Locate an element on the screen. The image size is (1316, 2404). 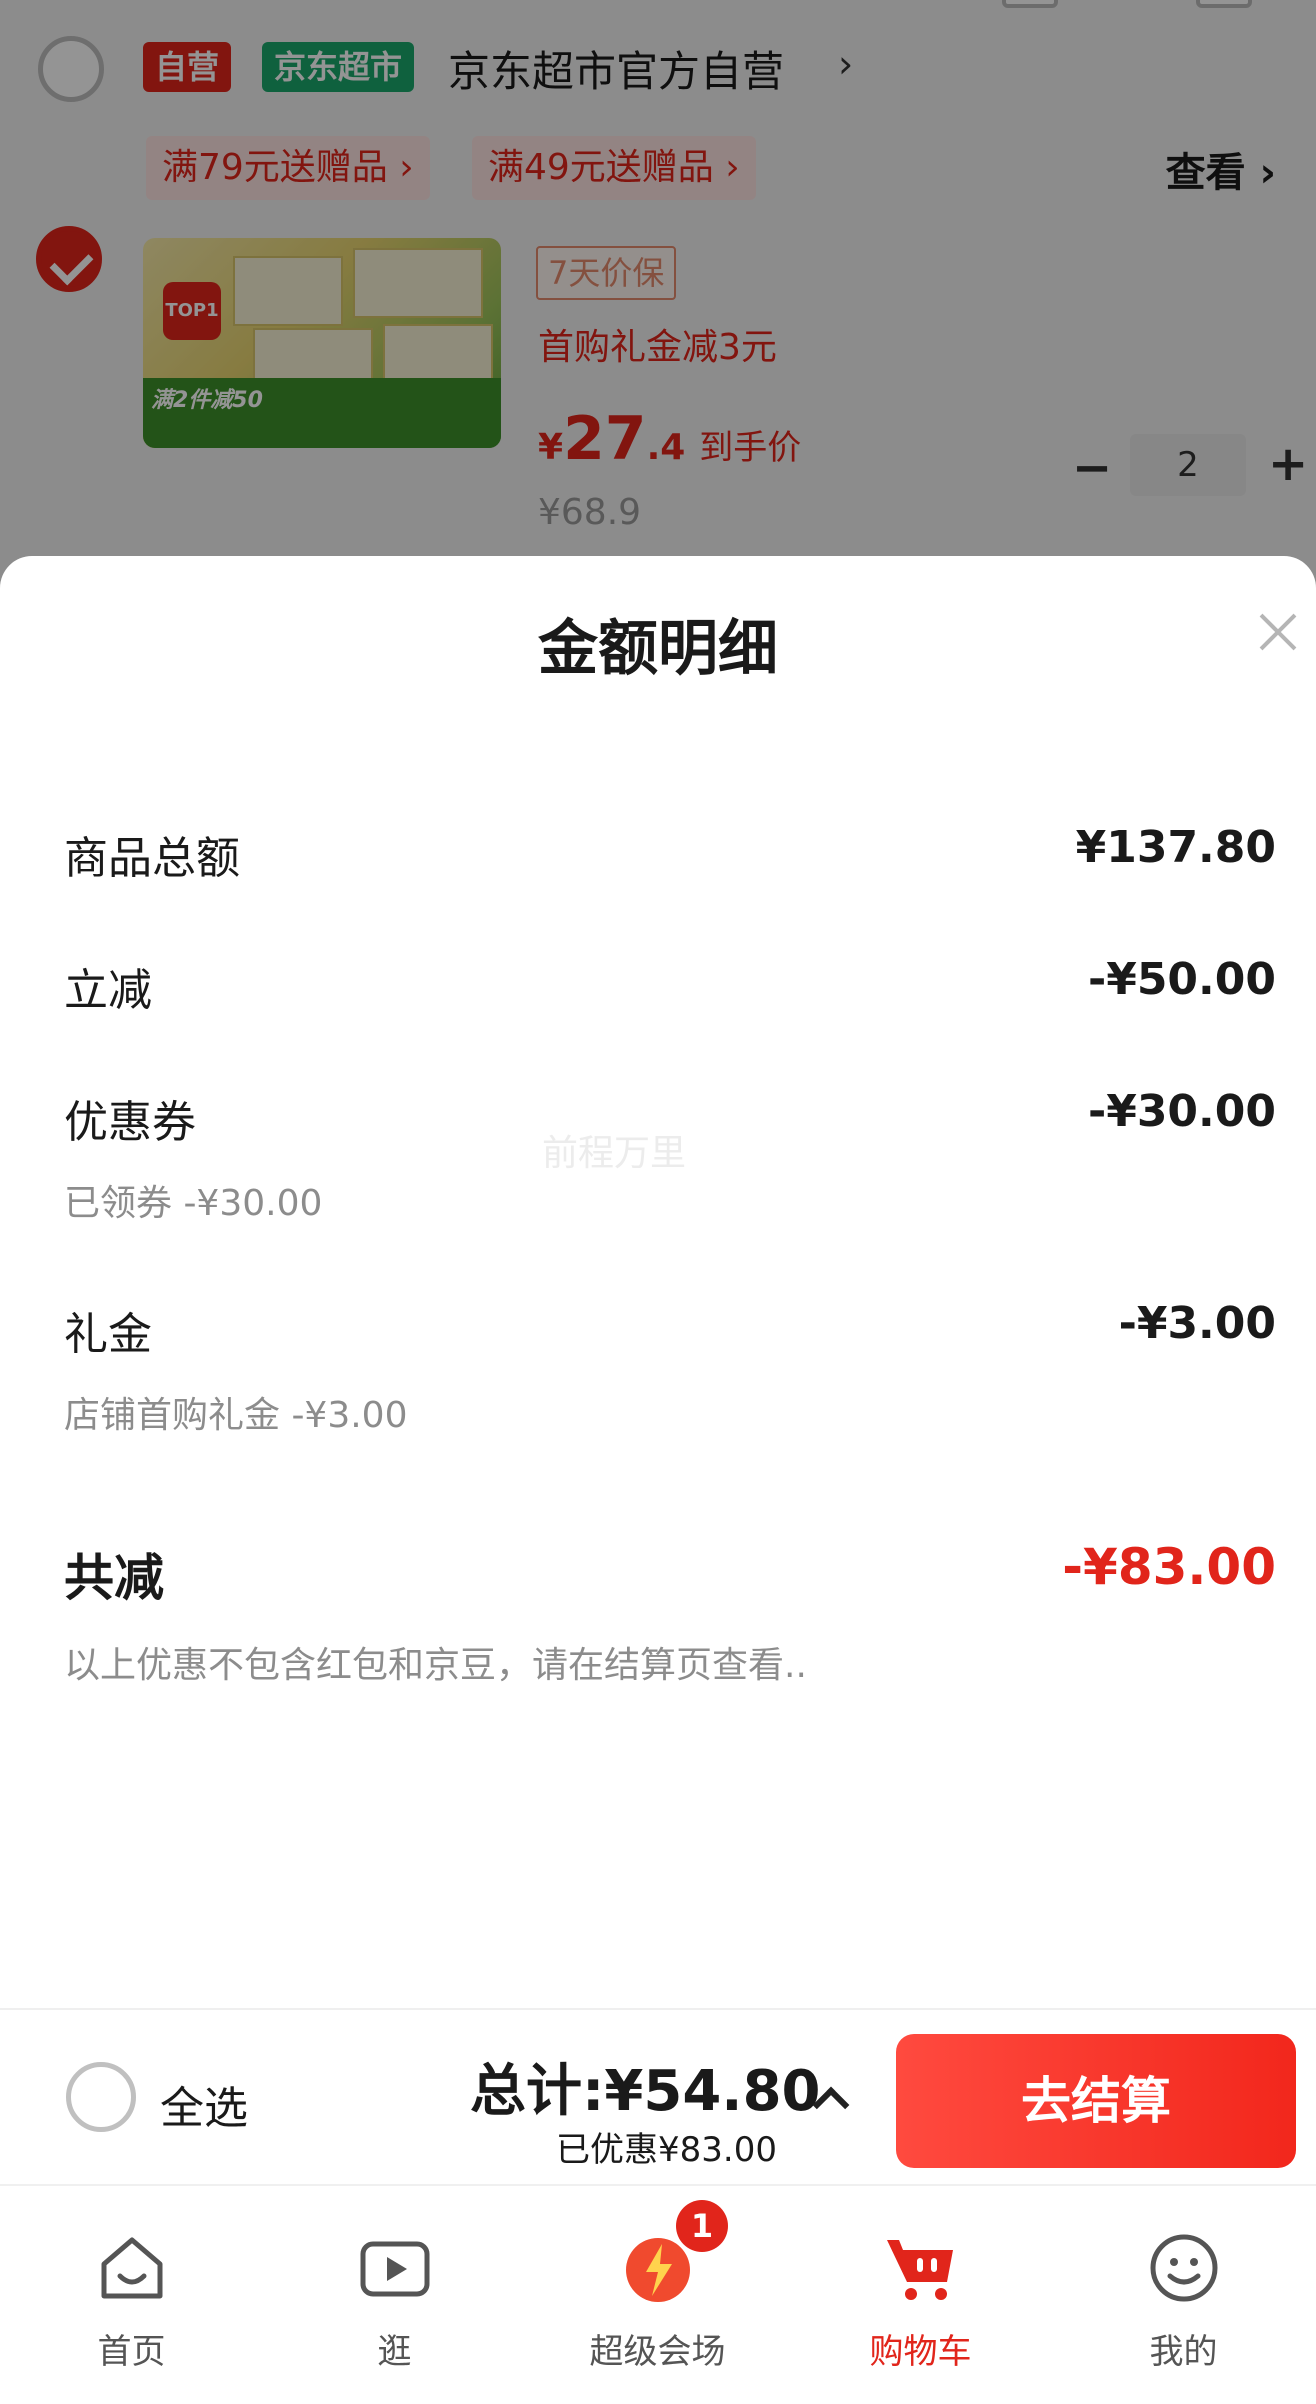
tab-cart: 购物车 is located at coordinates (920, 2296).